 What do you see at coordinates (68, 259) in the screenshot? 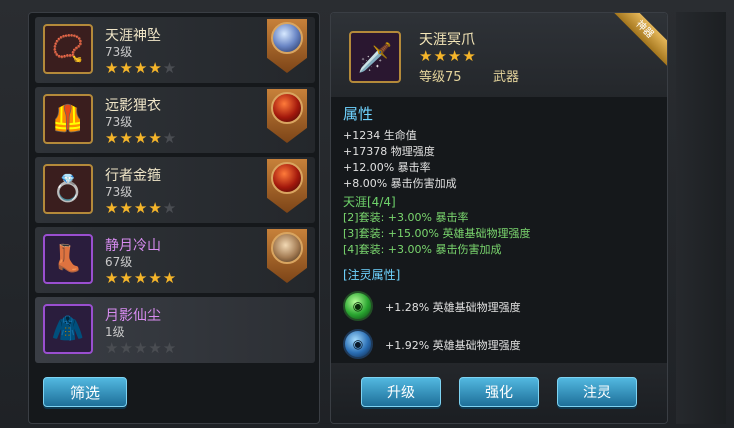
I see `boots-icon: 👢` at bounding box center [68, 259].